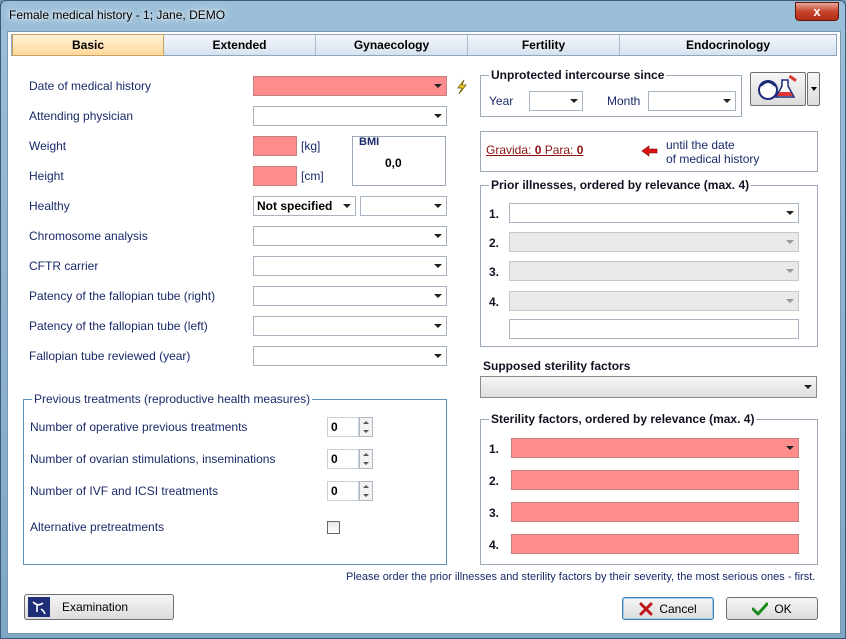 This screenshot has width=846, height=639. I want to click on lightning-icon, so click(462, 87).